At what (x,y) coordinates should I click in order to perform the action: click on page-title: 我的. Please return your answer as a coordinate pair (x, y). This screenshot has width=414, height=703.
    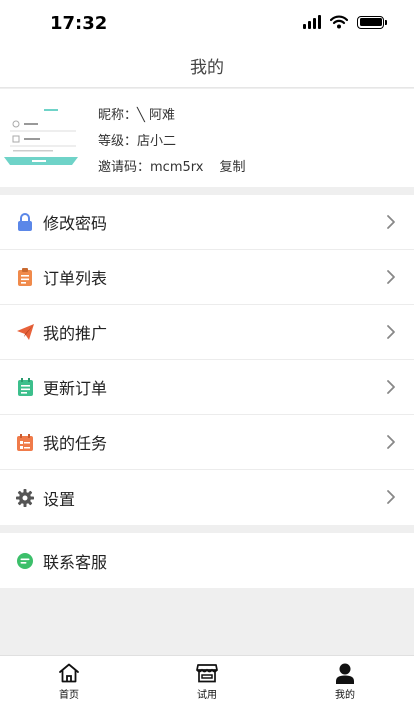
    Looking at the image, I should click on (207, 68).